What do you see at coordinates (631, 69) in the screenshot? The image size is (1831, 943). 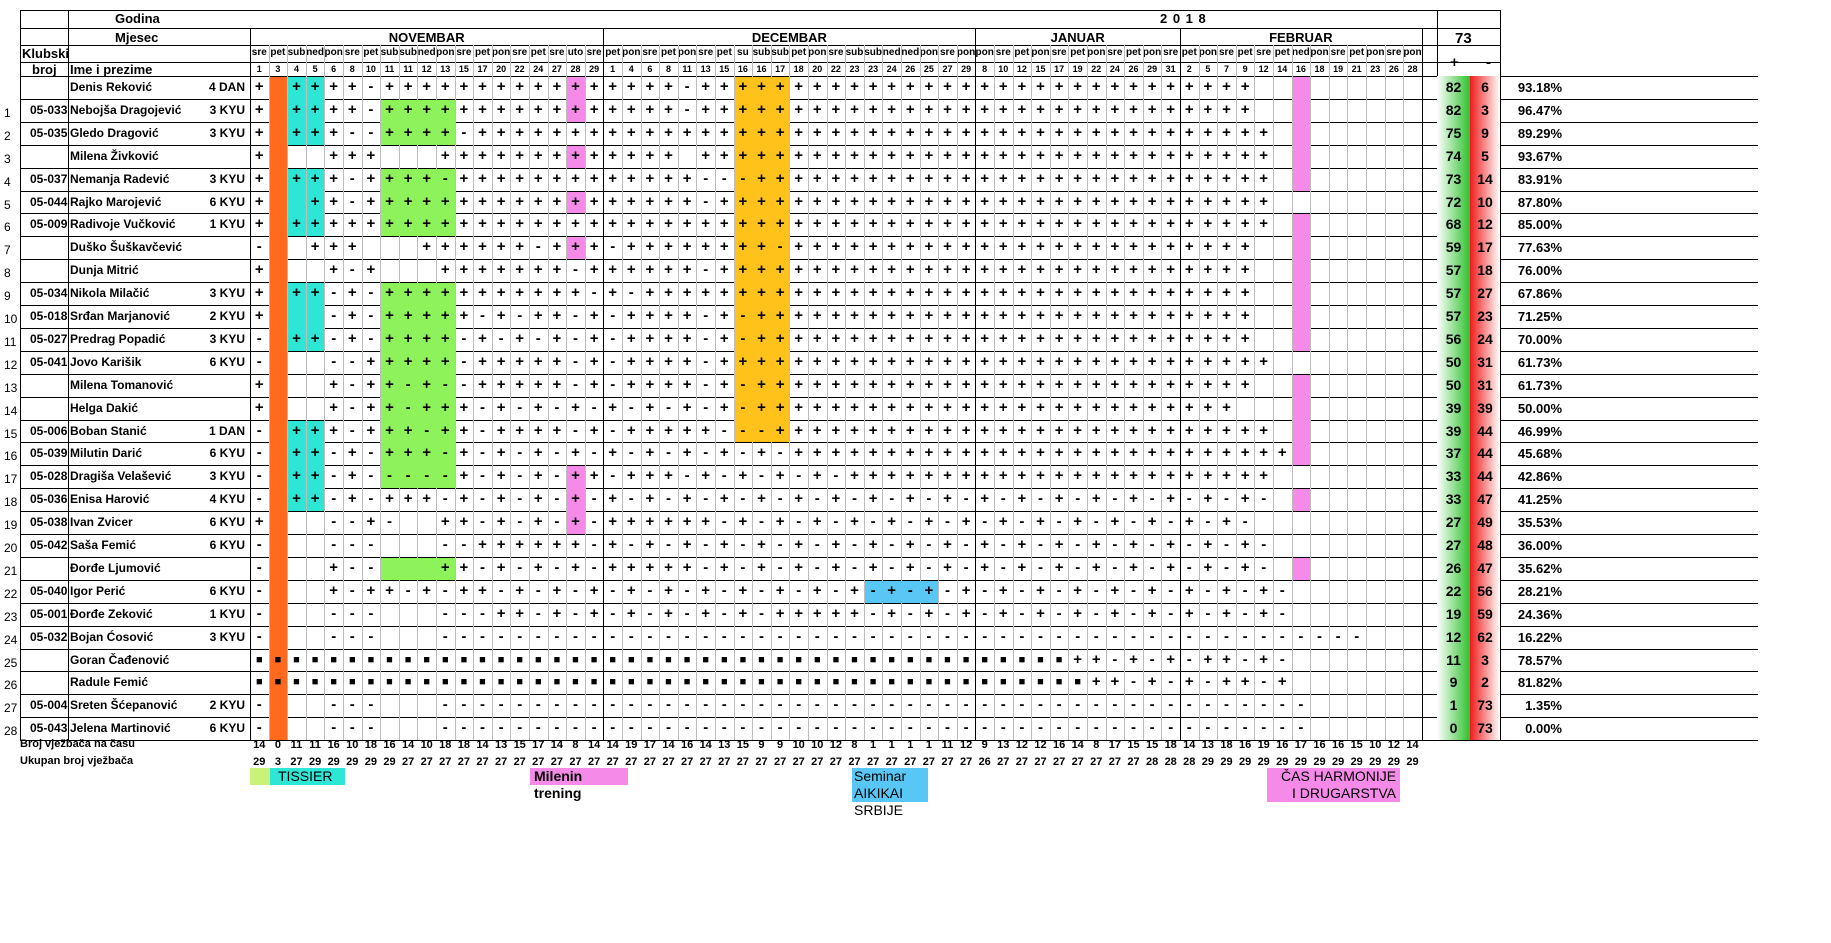 I see `date-label: 4` at bounding box center [631, 69].